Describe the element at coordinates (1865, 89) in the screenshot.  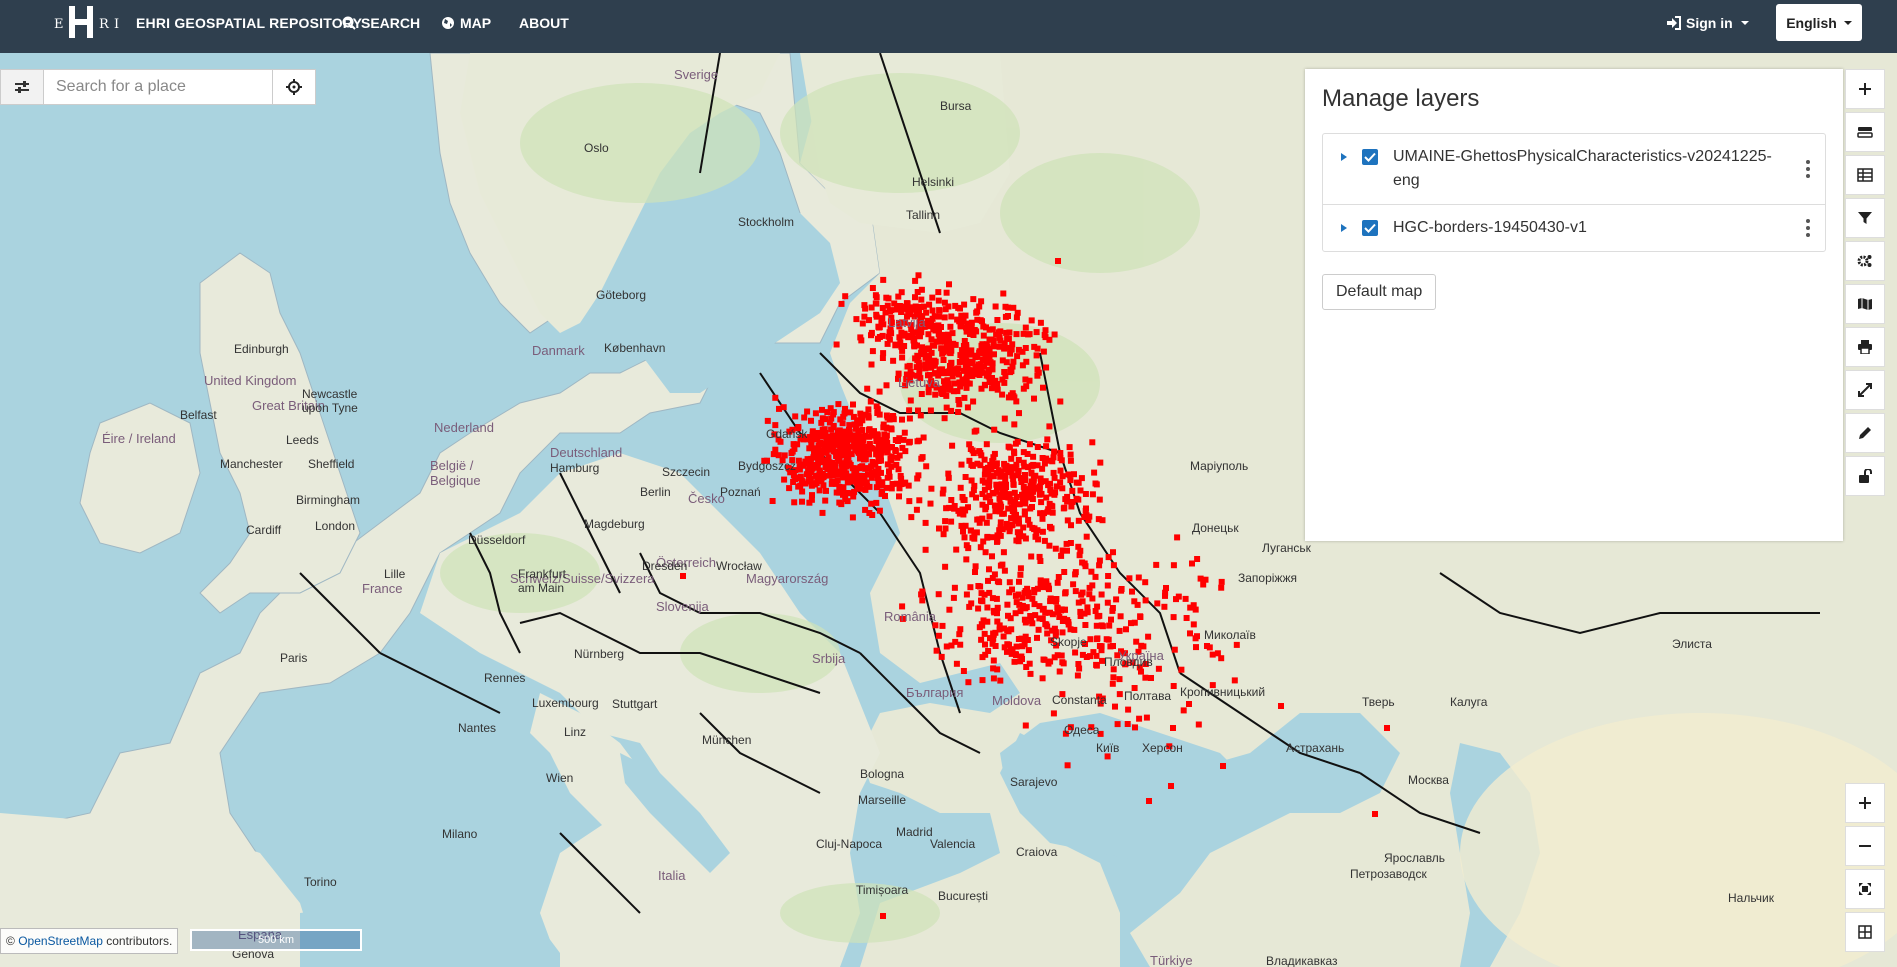
I see `add-layer-button` at that location.